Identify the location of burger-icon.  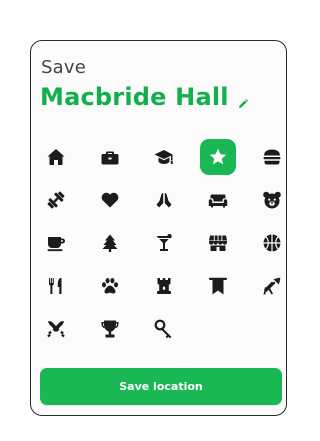
(272, 157).